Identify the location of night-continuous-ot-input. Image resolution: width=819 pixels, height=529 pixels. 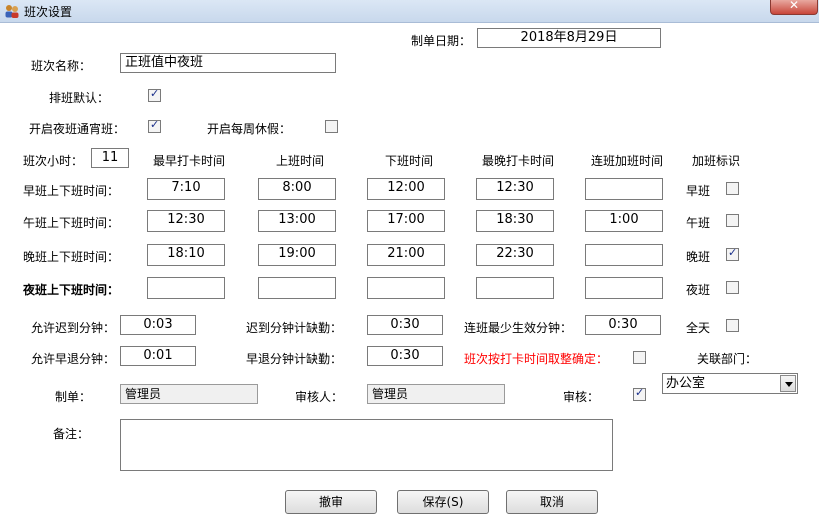
(624, 288).